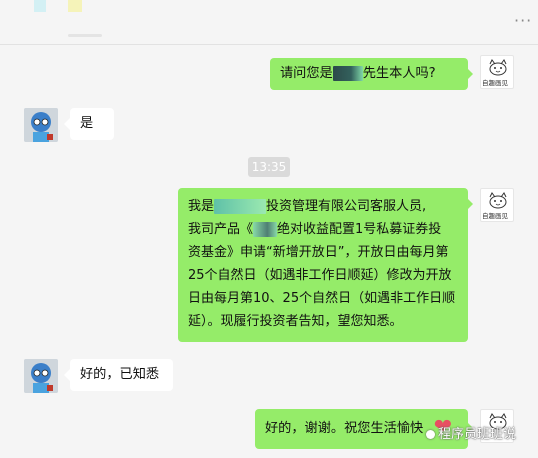  What do you see at coordinates (344, 428) in the screenshot?
I see `message-text: 好的，谢谢。祝您生活愉快` at bounding box center [344, 428].